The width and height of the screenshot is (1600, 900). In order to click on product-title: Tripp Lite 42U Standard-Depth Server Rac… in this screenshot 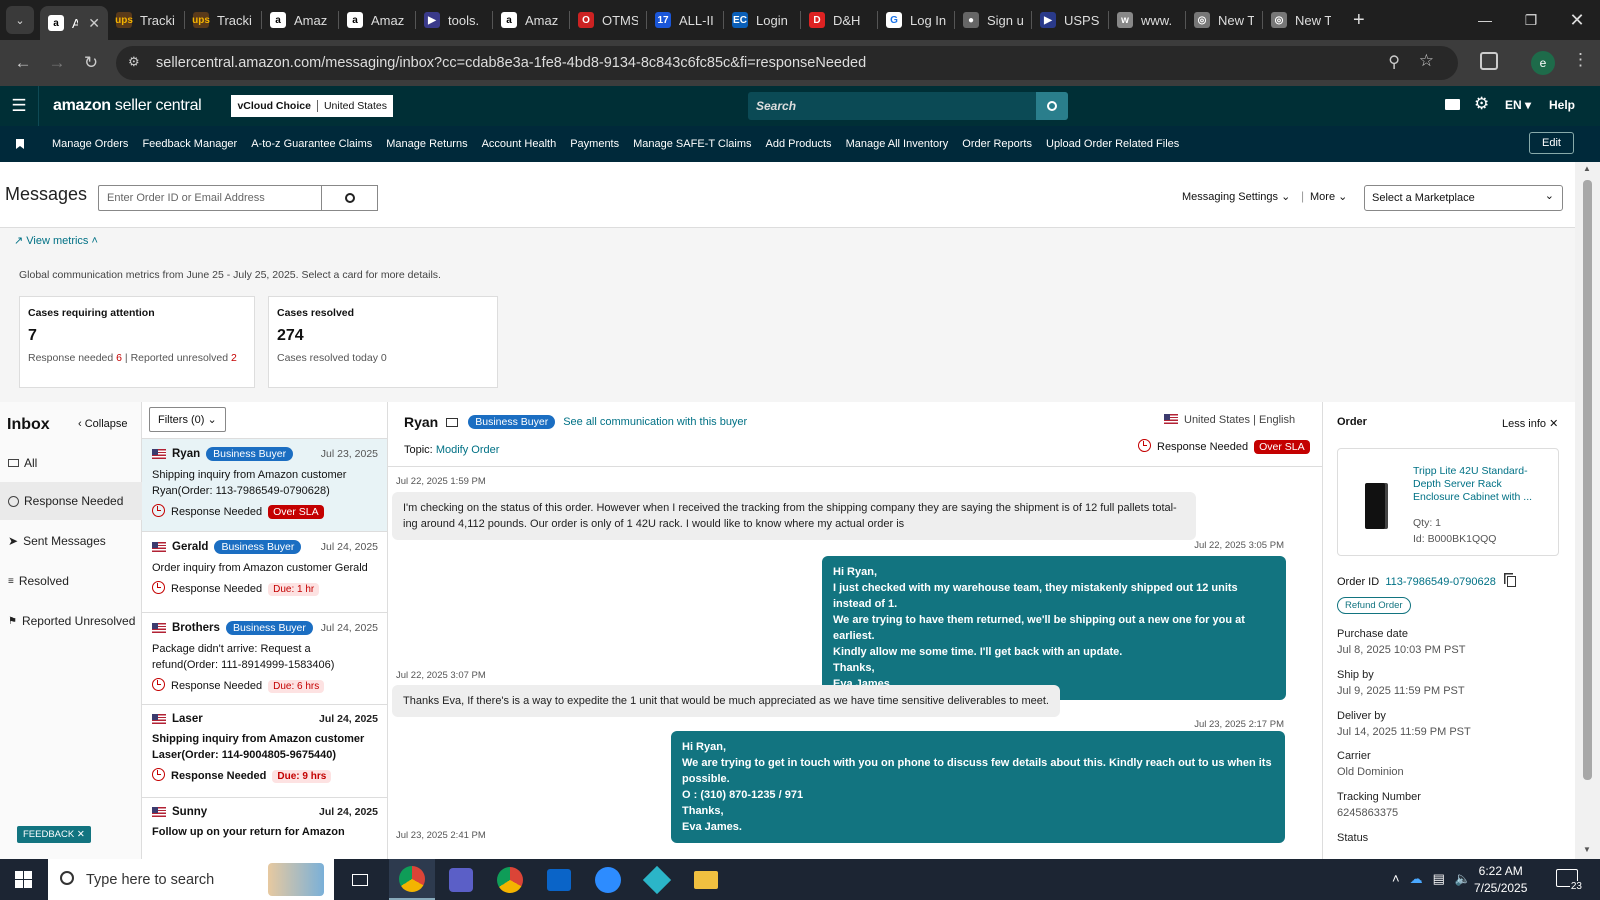, I will do `click(1482, 484)`.